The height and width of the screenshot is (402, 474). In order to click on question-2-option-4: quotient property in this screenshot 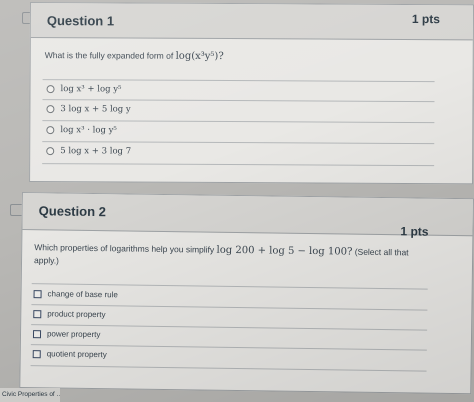, I will do `click(69, 354)`.